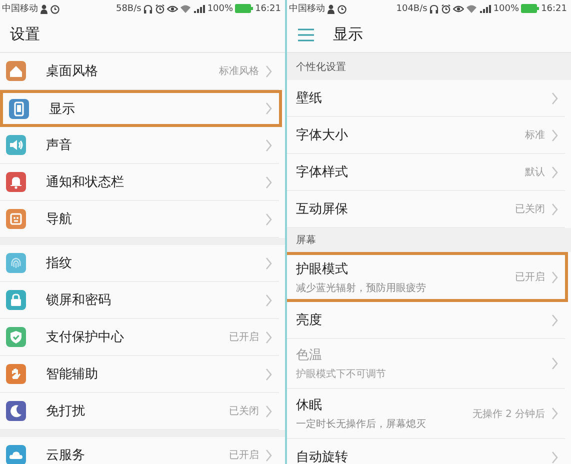 Image resolution: width=571 pixels, height=464 pixels. Describe the element at coordinates (322, 456) in the screenshot. I see `item-label: 自动旋转` at that location.